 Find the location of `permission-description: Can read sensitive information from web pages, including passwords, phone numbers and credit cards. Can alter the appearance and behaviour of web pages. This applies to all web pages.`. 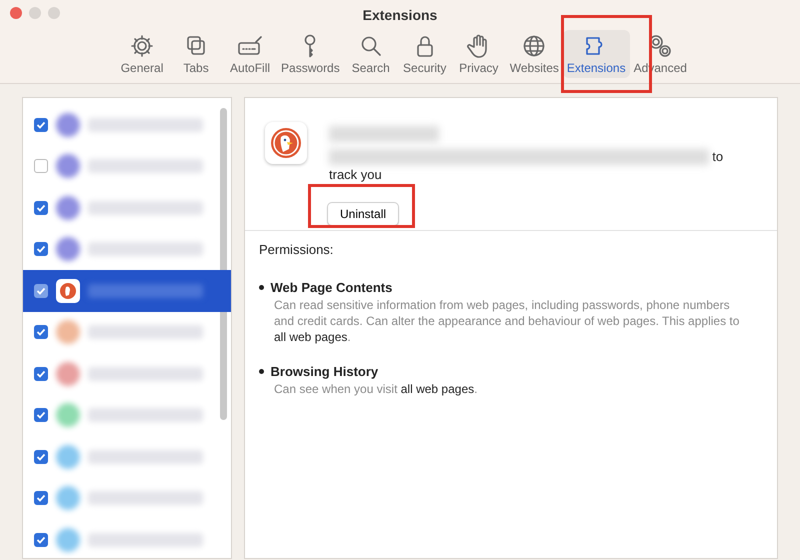

permission-description: Can read sensitive information from web pages, including passwords, phone numbers and credit cards. Can alter the appearance and behaviour of web pages. This applies to all web pages. is located at coordinates (507, 321).